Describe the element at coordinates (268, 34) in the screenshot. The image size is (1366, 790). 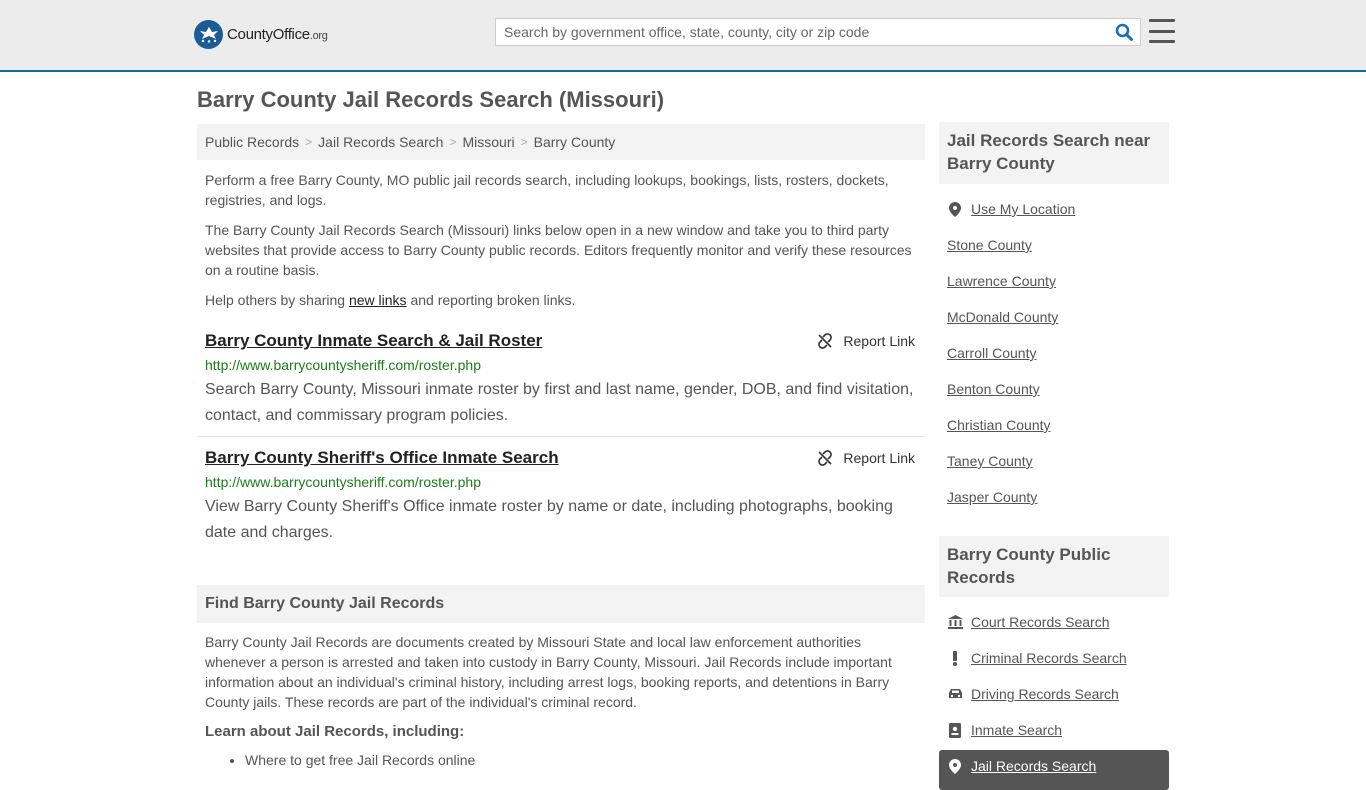
I see `logo-main-text: CountyOffice` at that location.